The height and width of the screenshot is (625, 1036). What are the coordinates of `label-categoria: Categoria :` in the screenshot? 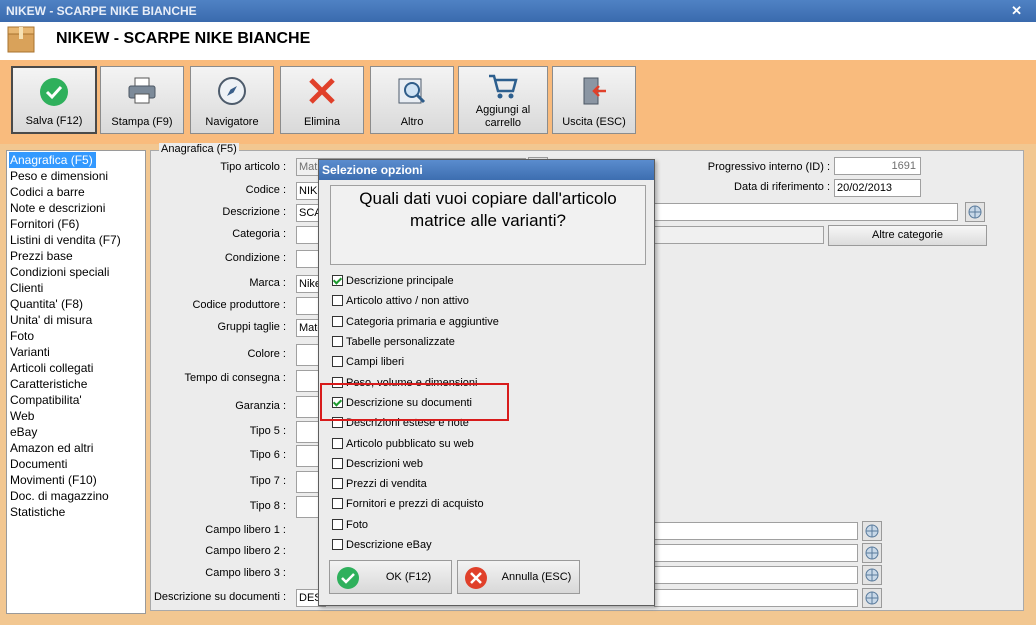 It's located at (259, 234).